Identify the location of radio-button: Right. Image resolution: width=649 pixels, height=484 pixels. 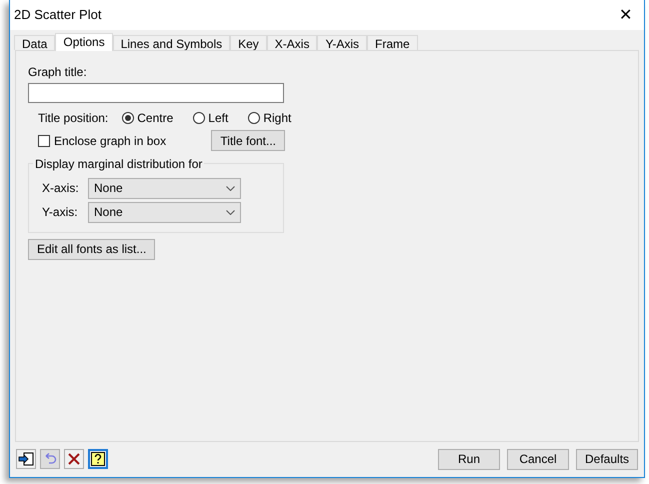
(270, 117).